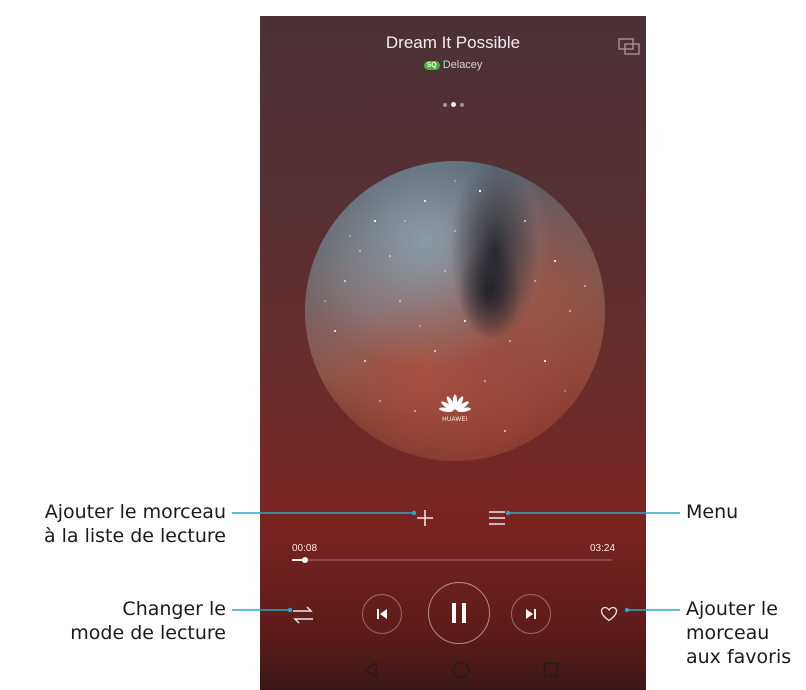  Describe the element at coordinates (148, 633) in the screenshot. I see `callout-line: mode de lecture` at that location.